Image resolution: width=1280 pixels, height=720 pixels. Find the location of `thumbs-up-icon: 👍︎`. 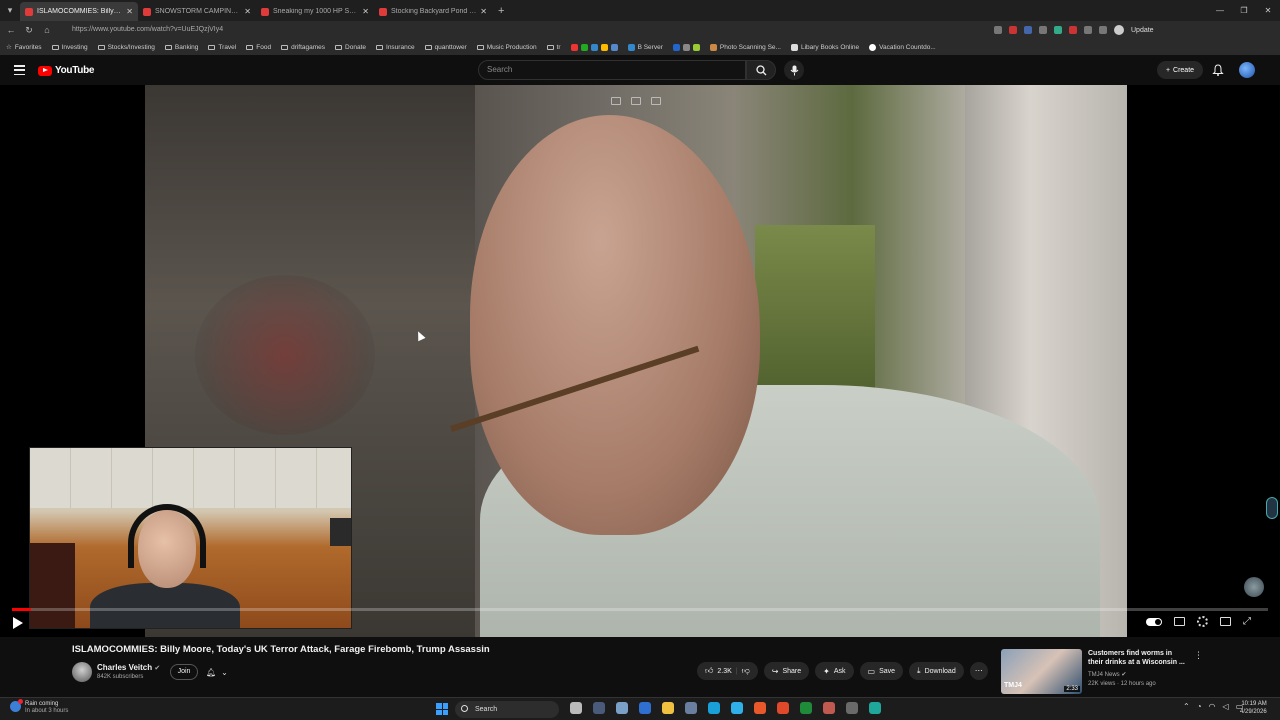

thumbs-up-icon: 👍︎ is located at coordinates (709, 671).